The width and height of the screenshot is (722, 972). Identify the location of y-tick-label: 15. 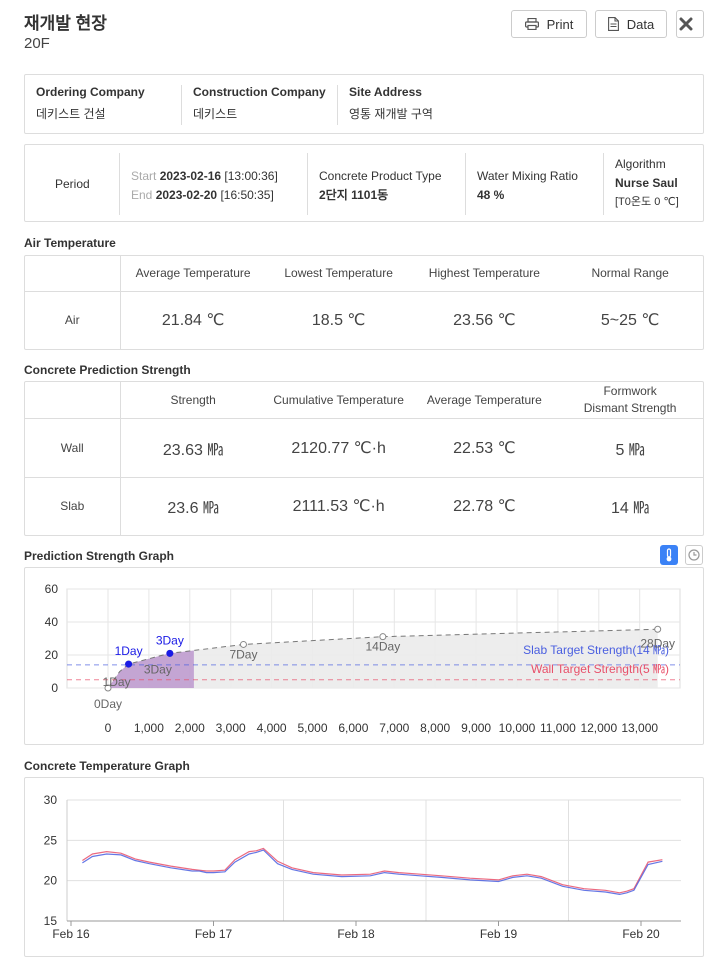
(51, 921).